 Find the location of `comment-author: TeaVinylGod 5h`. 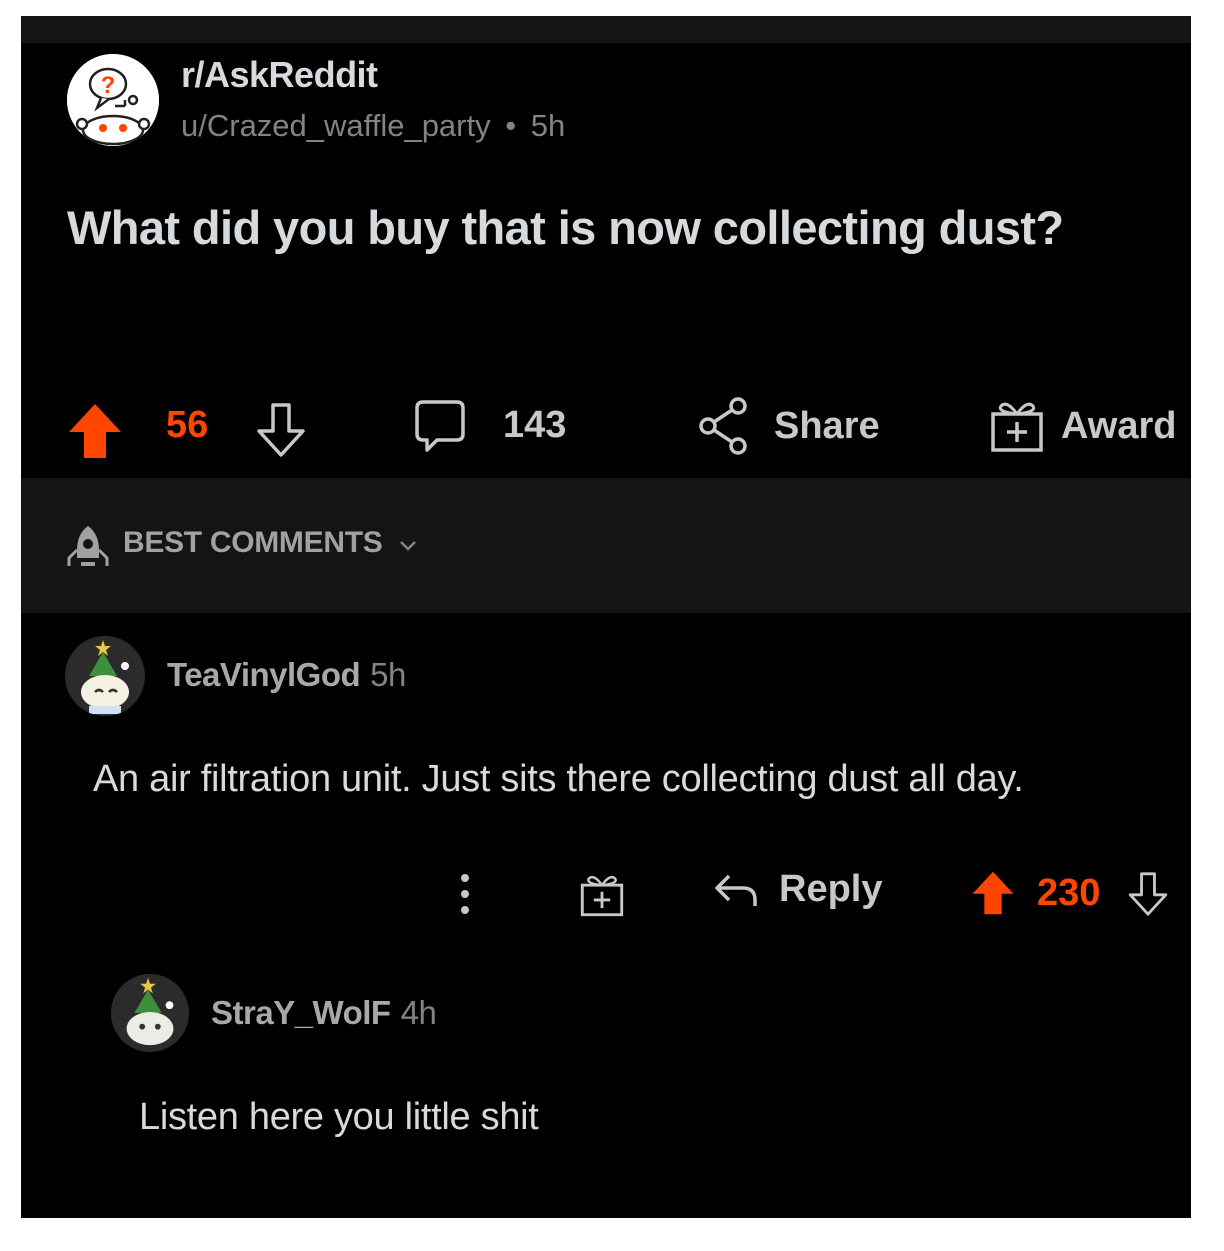

comment-author: TeaVinylGod 5h is located at coordinates (286, 675).